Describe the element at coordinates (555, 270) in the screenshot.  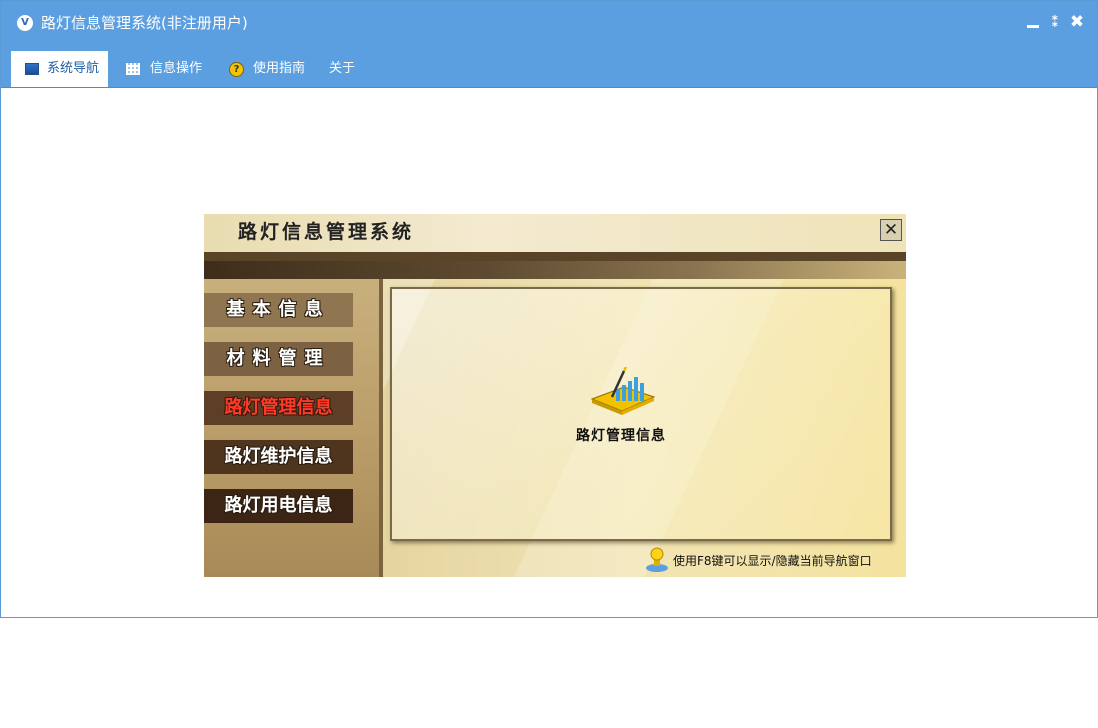
I see `header-band` at that location.